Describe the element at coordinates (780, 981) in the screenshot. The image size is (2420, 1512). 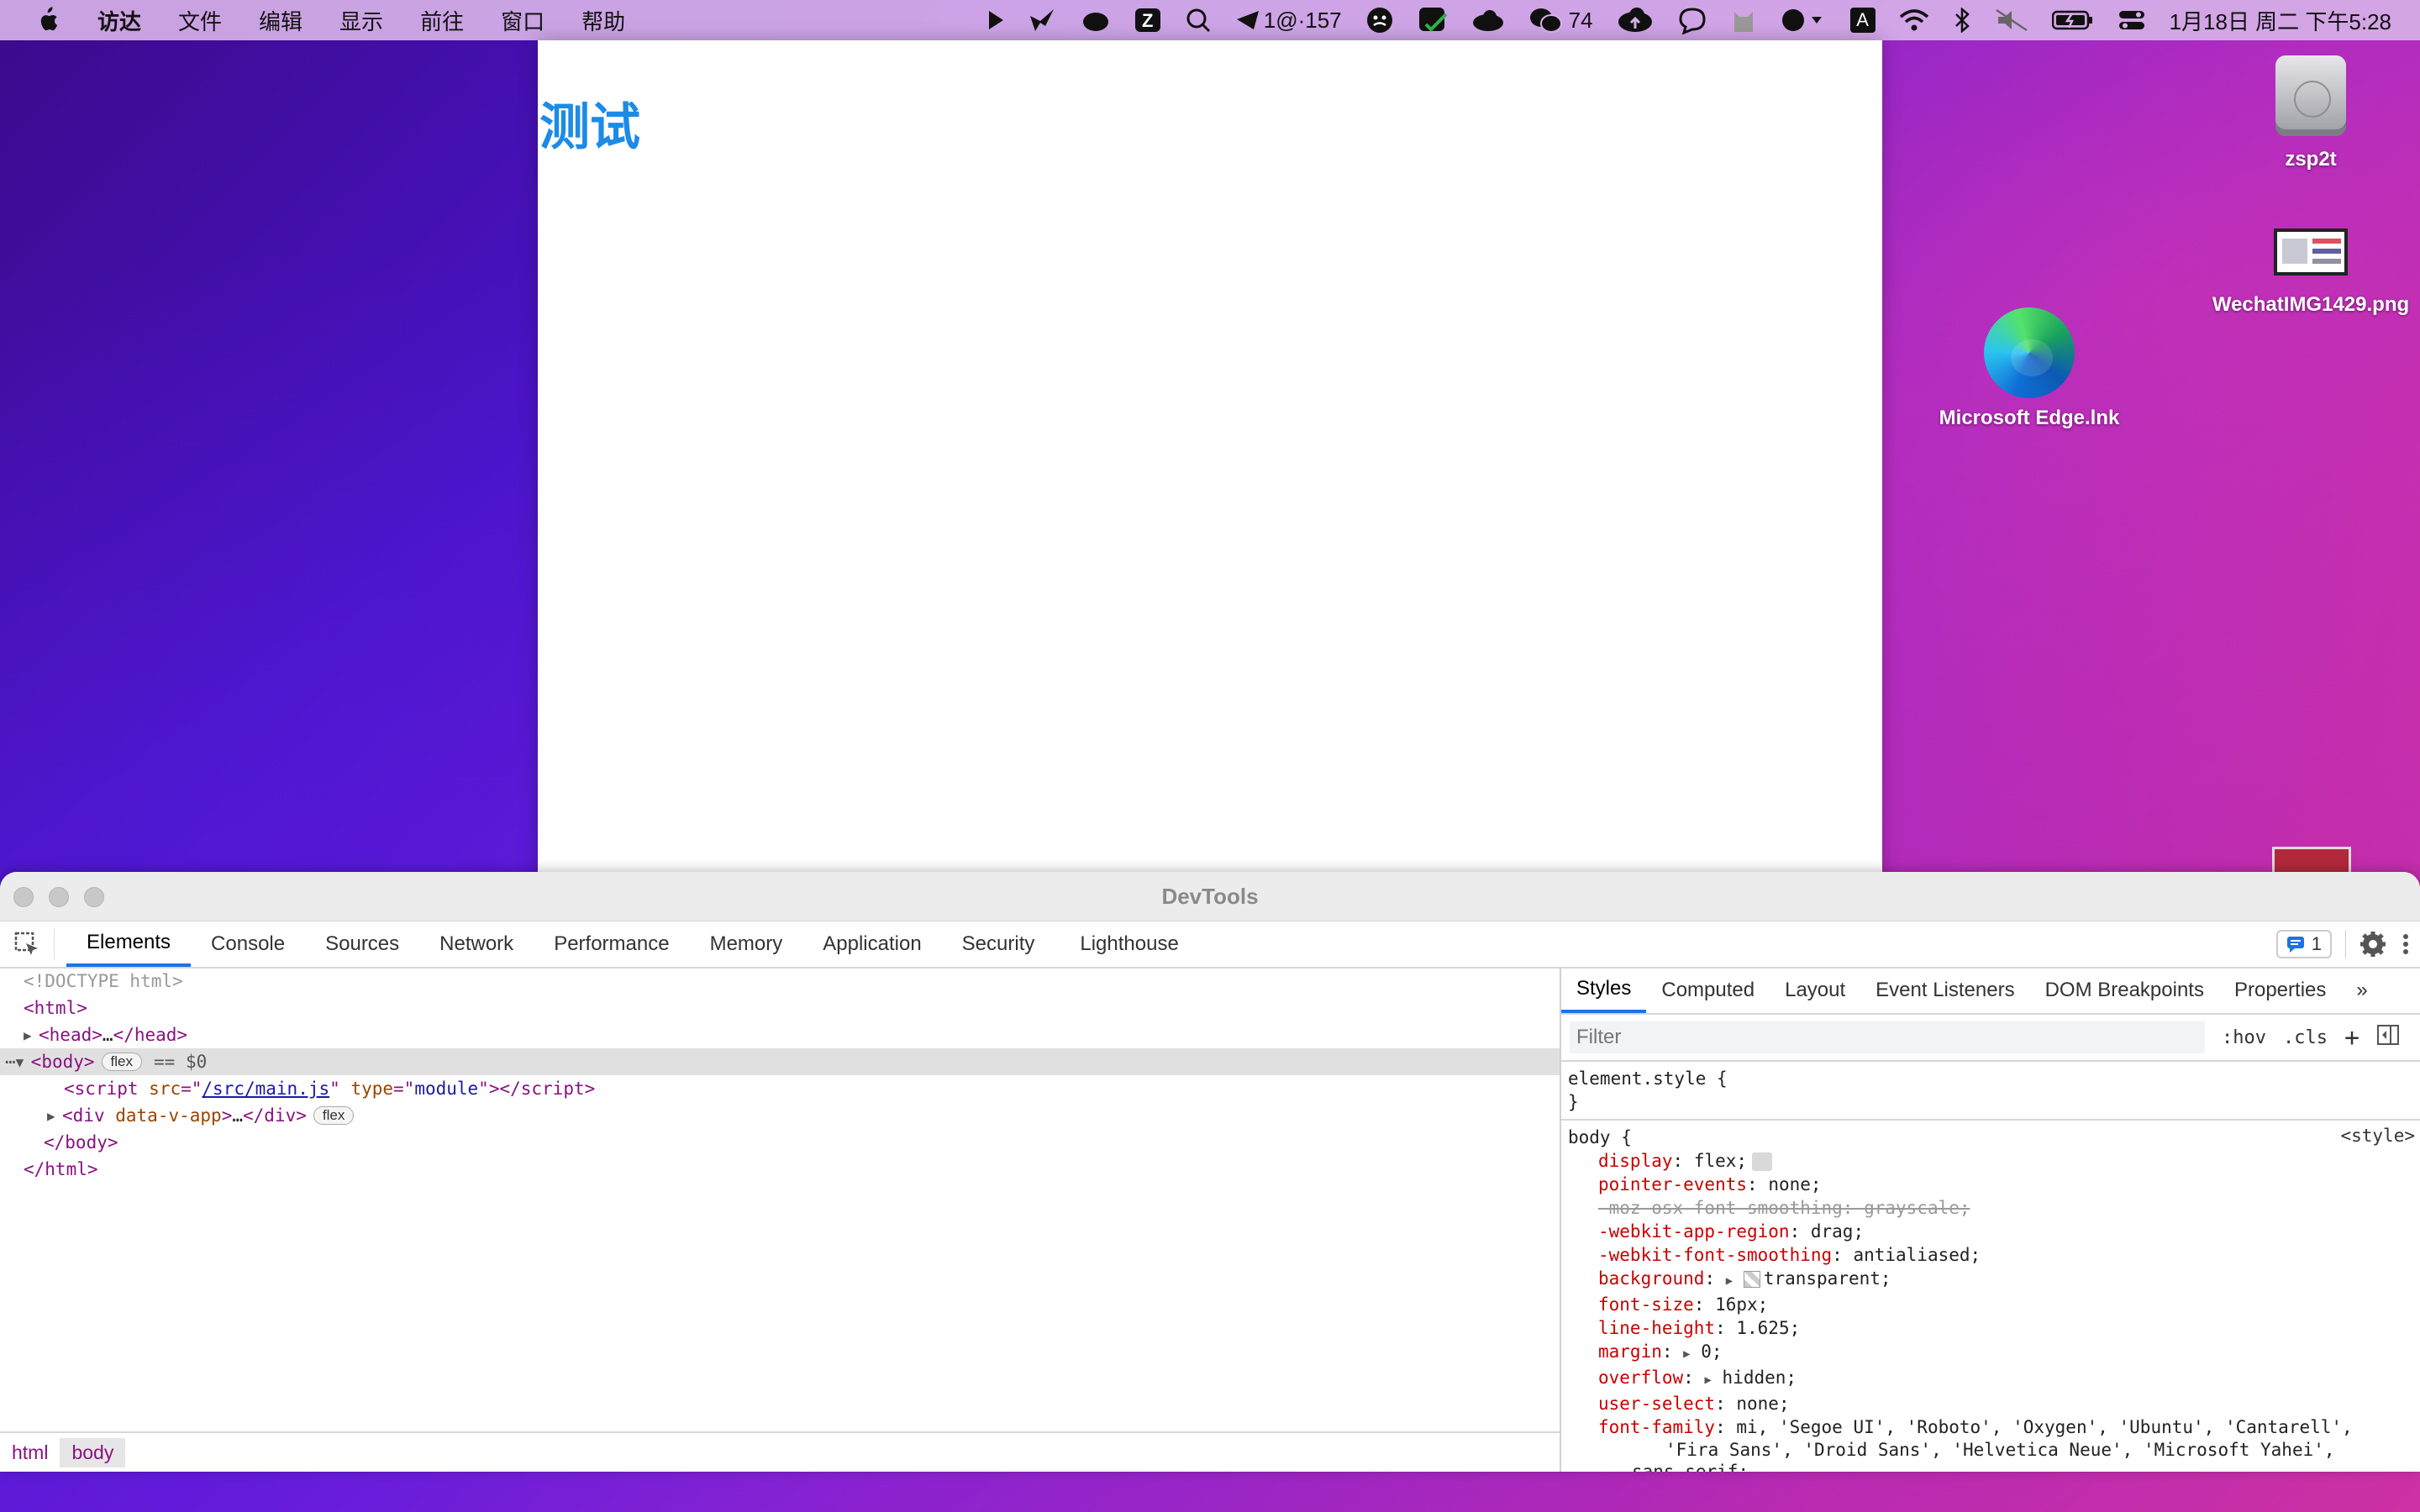
I see `dom-doctype: <!DOCTYPE html>` at that location.